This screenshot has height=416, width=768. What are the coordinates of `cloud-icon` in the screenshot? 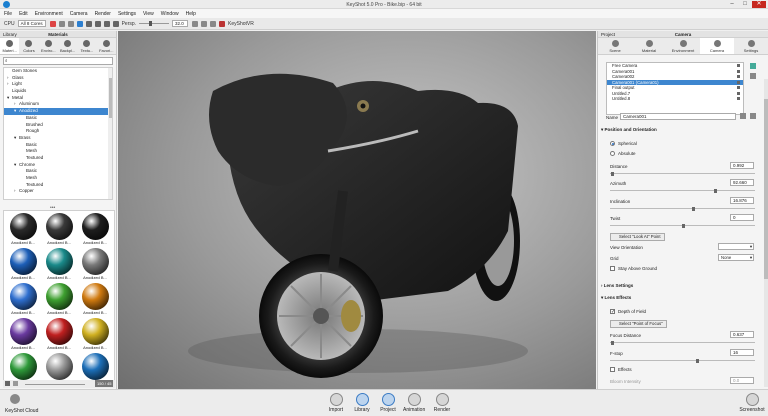 It's located at (15, 399).